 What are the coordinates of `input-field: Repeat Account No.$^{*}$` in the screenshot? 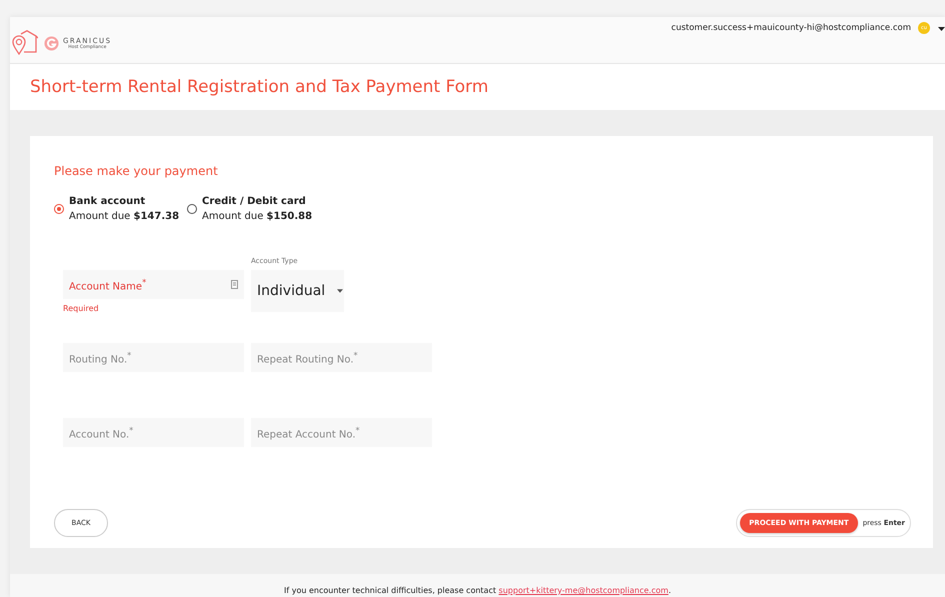 It's located at (341, 432).